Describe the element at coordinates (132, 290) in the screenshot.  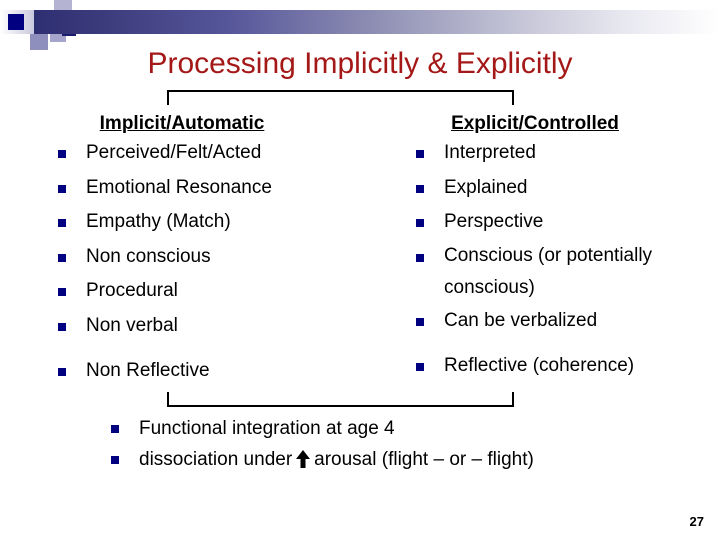
I see `list-item-label: Procedural` at that location.